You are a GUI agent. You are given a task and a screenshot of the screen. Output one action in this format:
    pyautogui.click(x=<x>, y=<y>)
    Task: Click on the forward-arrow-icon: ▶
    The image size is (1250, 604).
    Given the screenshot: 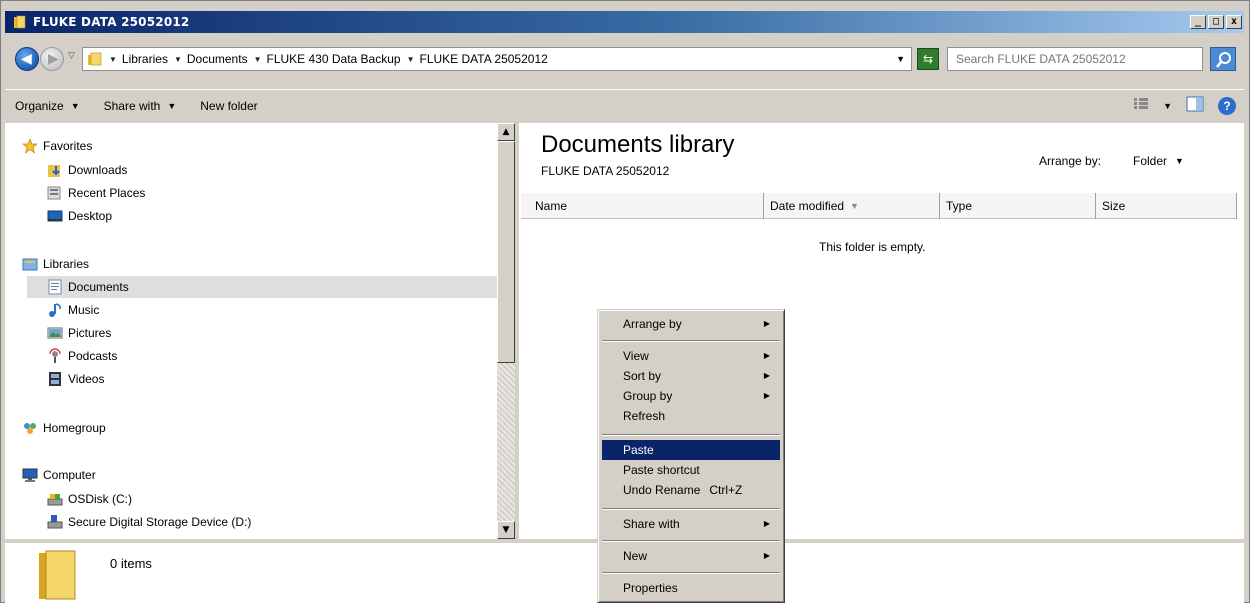 What is the action you would take?
    pyautogui.click(x=53, y=59)
    